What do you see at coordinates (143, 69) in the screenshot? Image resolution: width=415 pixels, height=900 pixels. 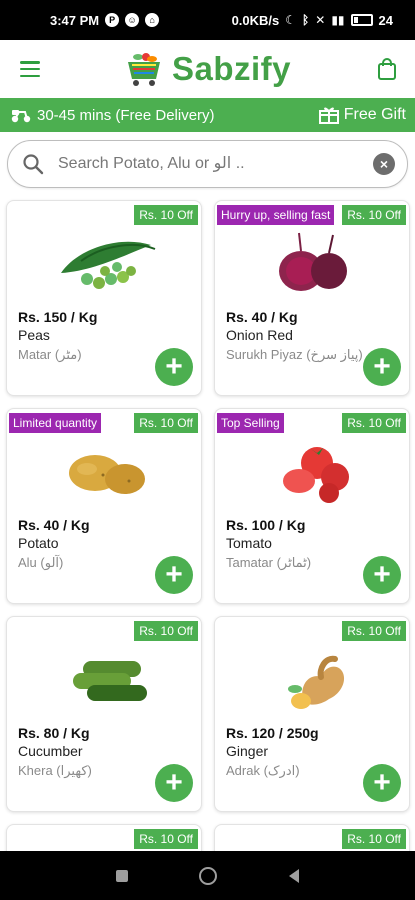 I see `basket-logo-icon` at bounding box center [143, 69].